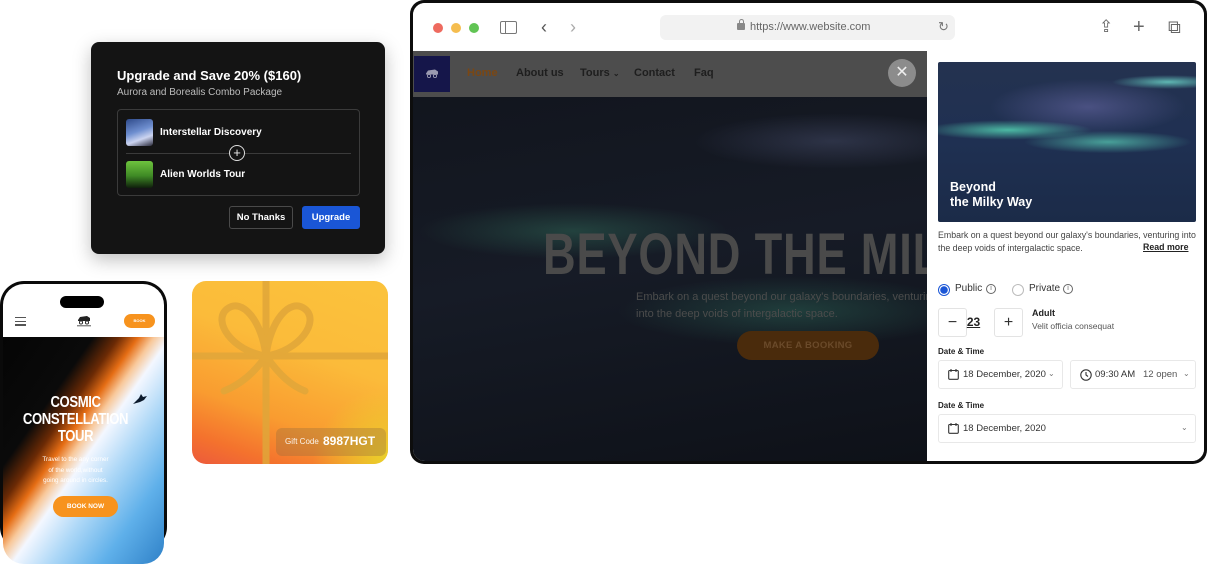 This screenshot has height=564, width=1207. I want to click on clock-icon, so click(1086, 375).